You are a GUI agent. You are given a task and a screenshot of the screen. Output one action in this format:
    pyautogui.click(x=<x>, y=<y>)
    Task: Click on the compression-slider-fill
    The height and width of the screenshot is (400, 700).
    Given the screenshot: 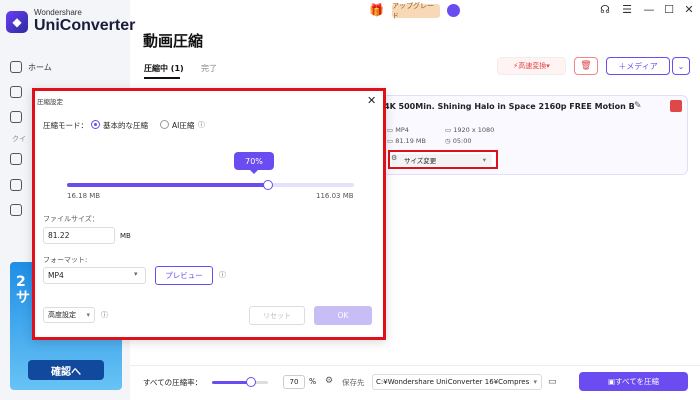 What is the action you would take?
    pyautogui.click(x=167, y=185)
    